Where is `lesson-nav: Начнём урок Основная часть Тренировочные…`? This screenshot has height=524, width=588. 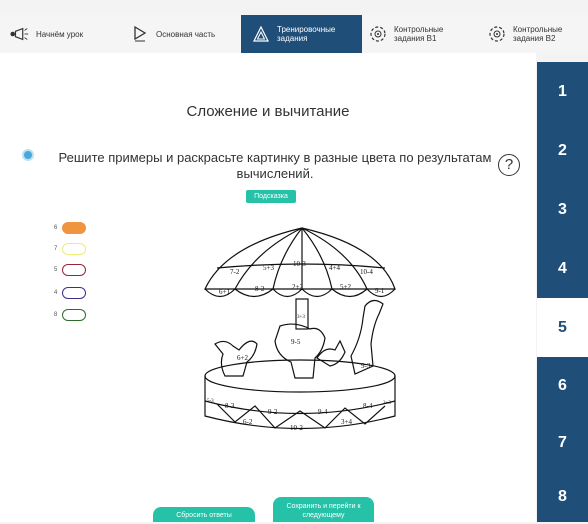
lesson-nav: Начнём урок Основная часть Тренировочные… is located at coordinates (294, 34).